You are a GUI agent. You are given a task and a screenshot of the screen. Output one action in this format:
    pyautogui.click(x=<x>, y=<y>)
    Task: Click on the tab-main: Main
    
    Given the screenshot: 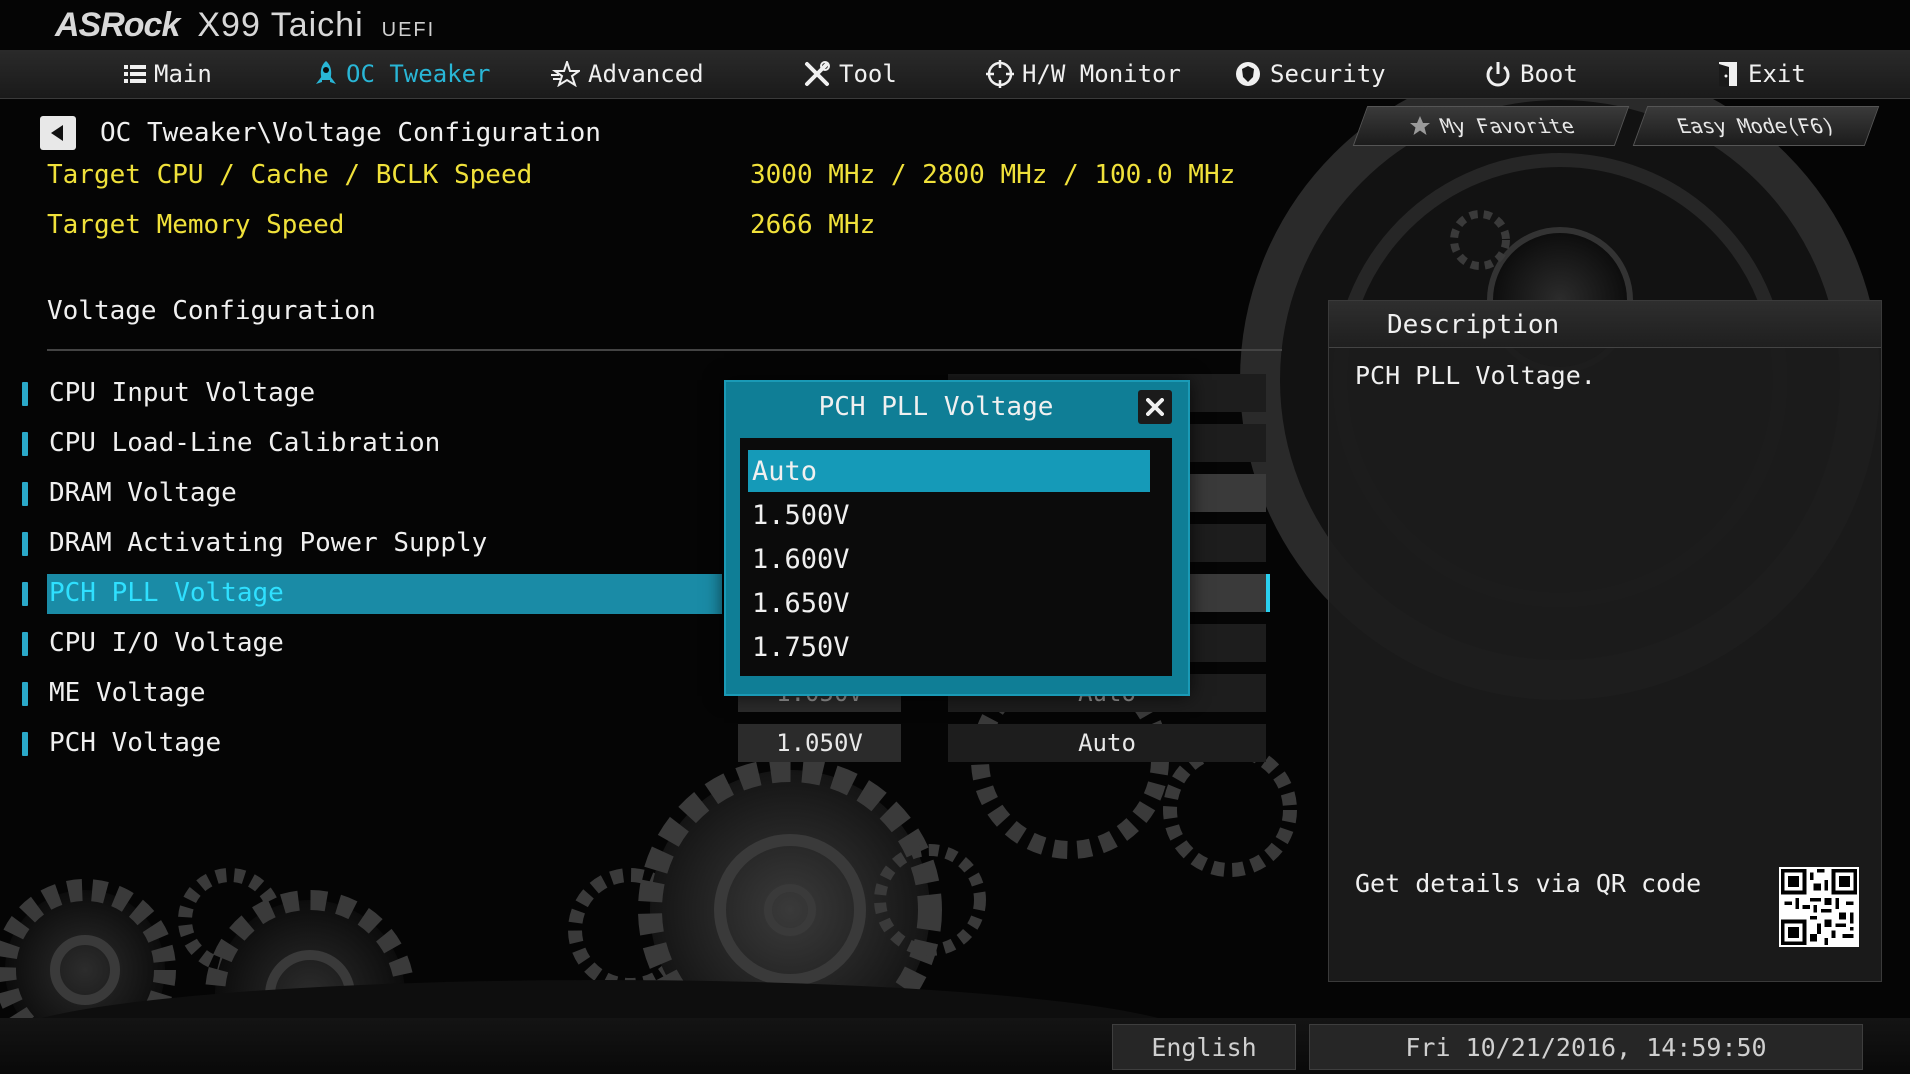 What is the action you would take?
    pyautogui.click(x=168, y=74)
    